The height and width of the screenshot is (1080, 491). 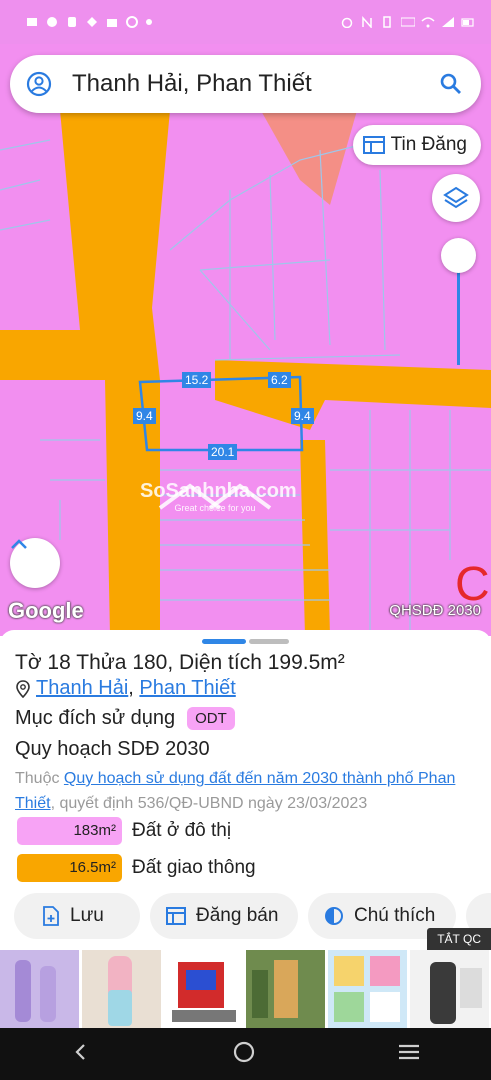 What do you see at coordinates (285, 989) in the screenshot?
I see `ad-product-garden-art` at bounding box center [285, 989].